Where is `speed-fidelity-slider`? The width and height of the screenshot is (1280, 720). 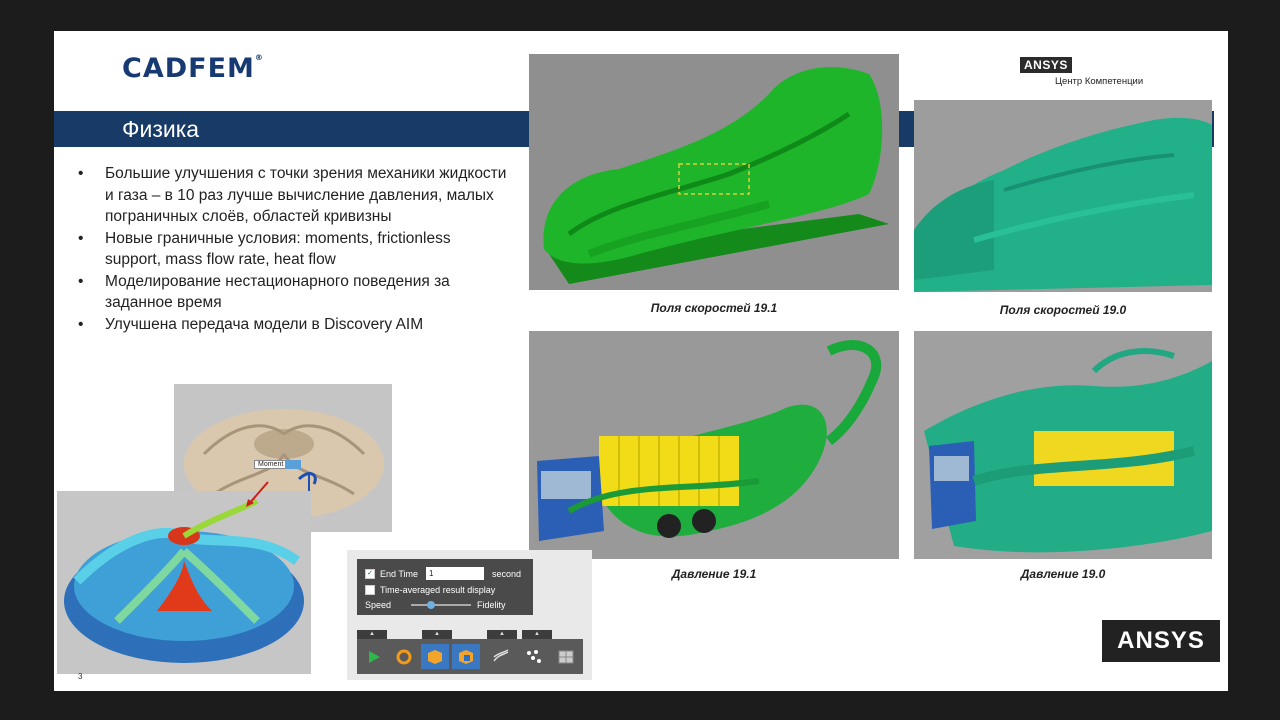
speed-fidelity-slider is located at coordinates (441, 605).